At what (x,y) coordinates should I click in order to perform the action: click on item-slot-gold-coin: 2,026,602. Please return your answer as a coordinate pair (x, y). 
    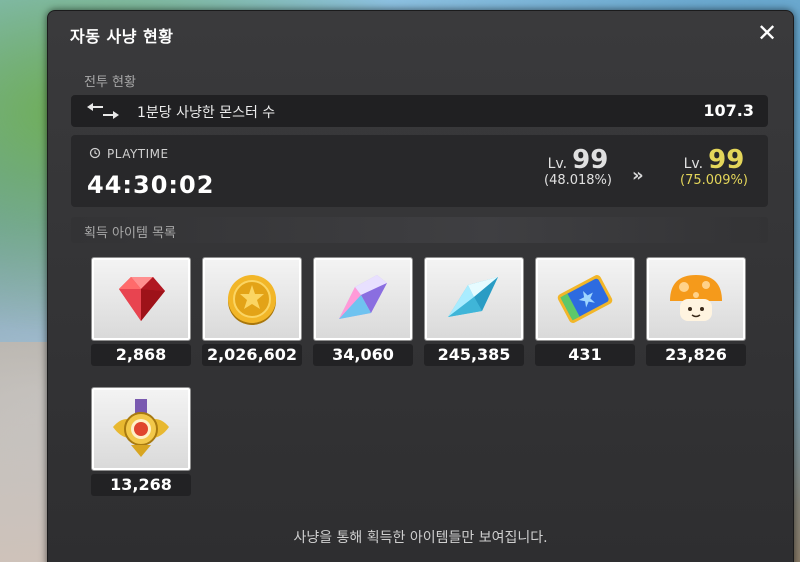
    Looking at the image, I should click on (252, 316).